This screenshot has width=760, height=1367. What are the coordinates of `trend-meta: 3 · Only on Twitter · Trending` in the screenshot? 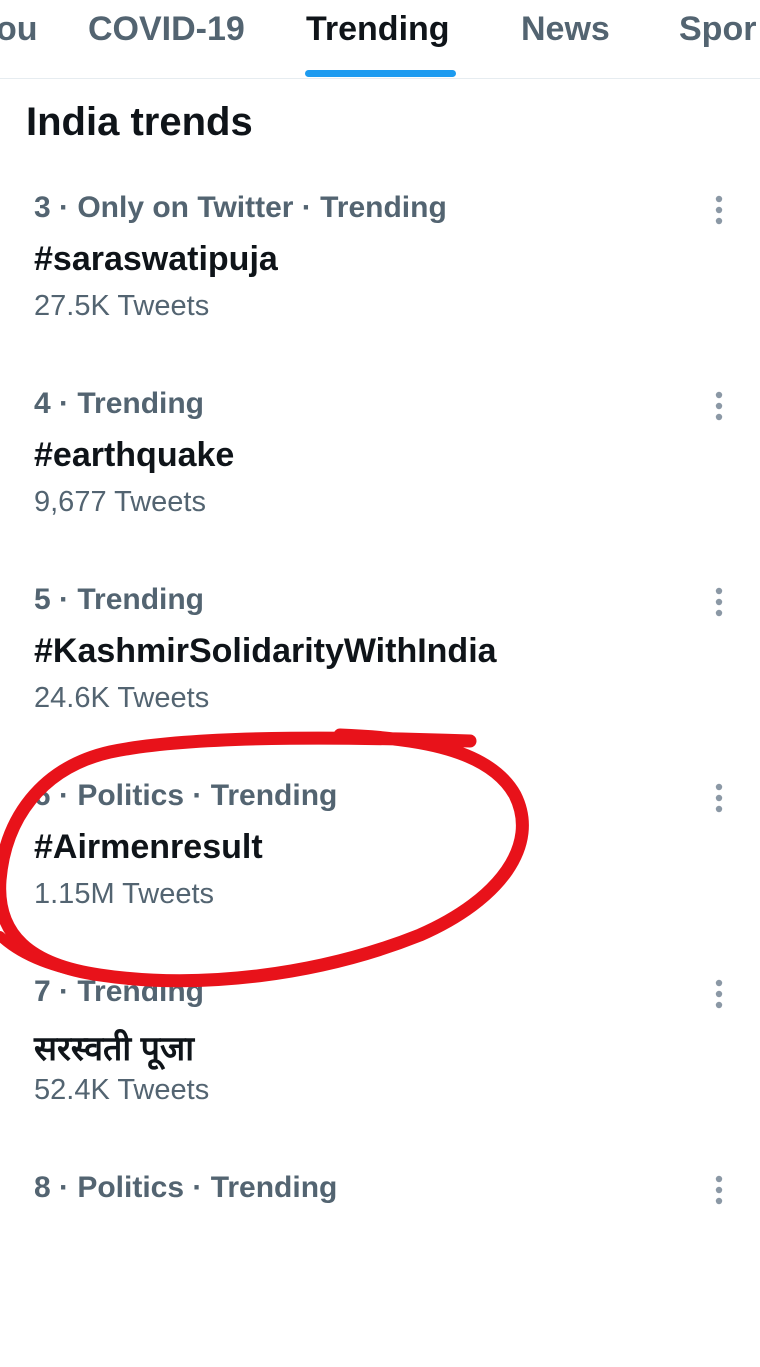 It's located at (240, 207).